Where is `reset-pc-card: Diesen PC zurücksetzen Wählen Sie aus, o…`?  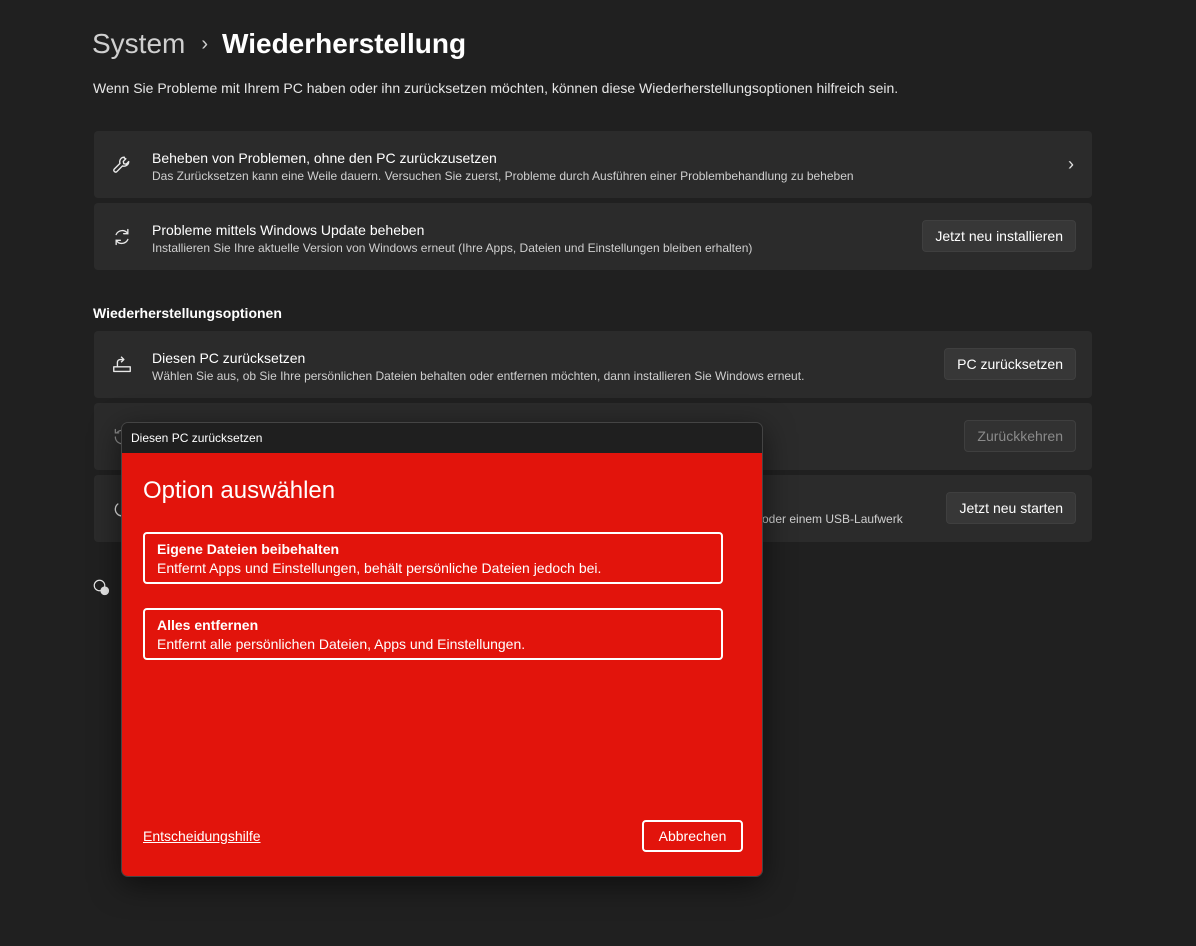
reset-pc-card: Diesen PC zurücksetzen Wählen Sie aus, o… is located at coordinates (593, 364).